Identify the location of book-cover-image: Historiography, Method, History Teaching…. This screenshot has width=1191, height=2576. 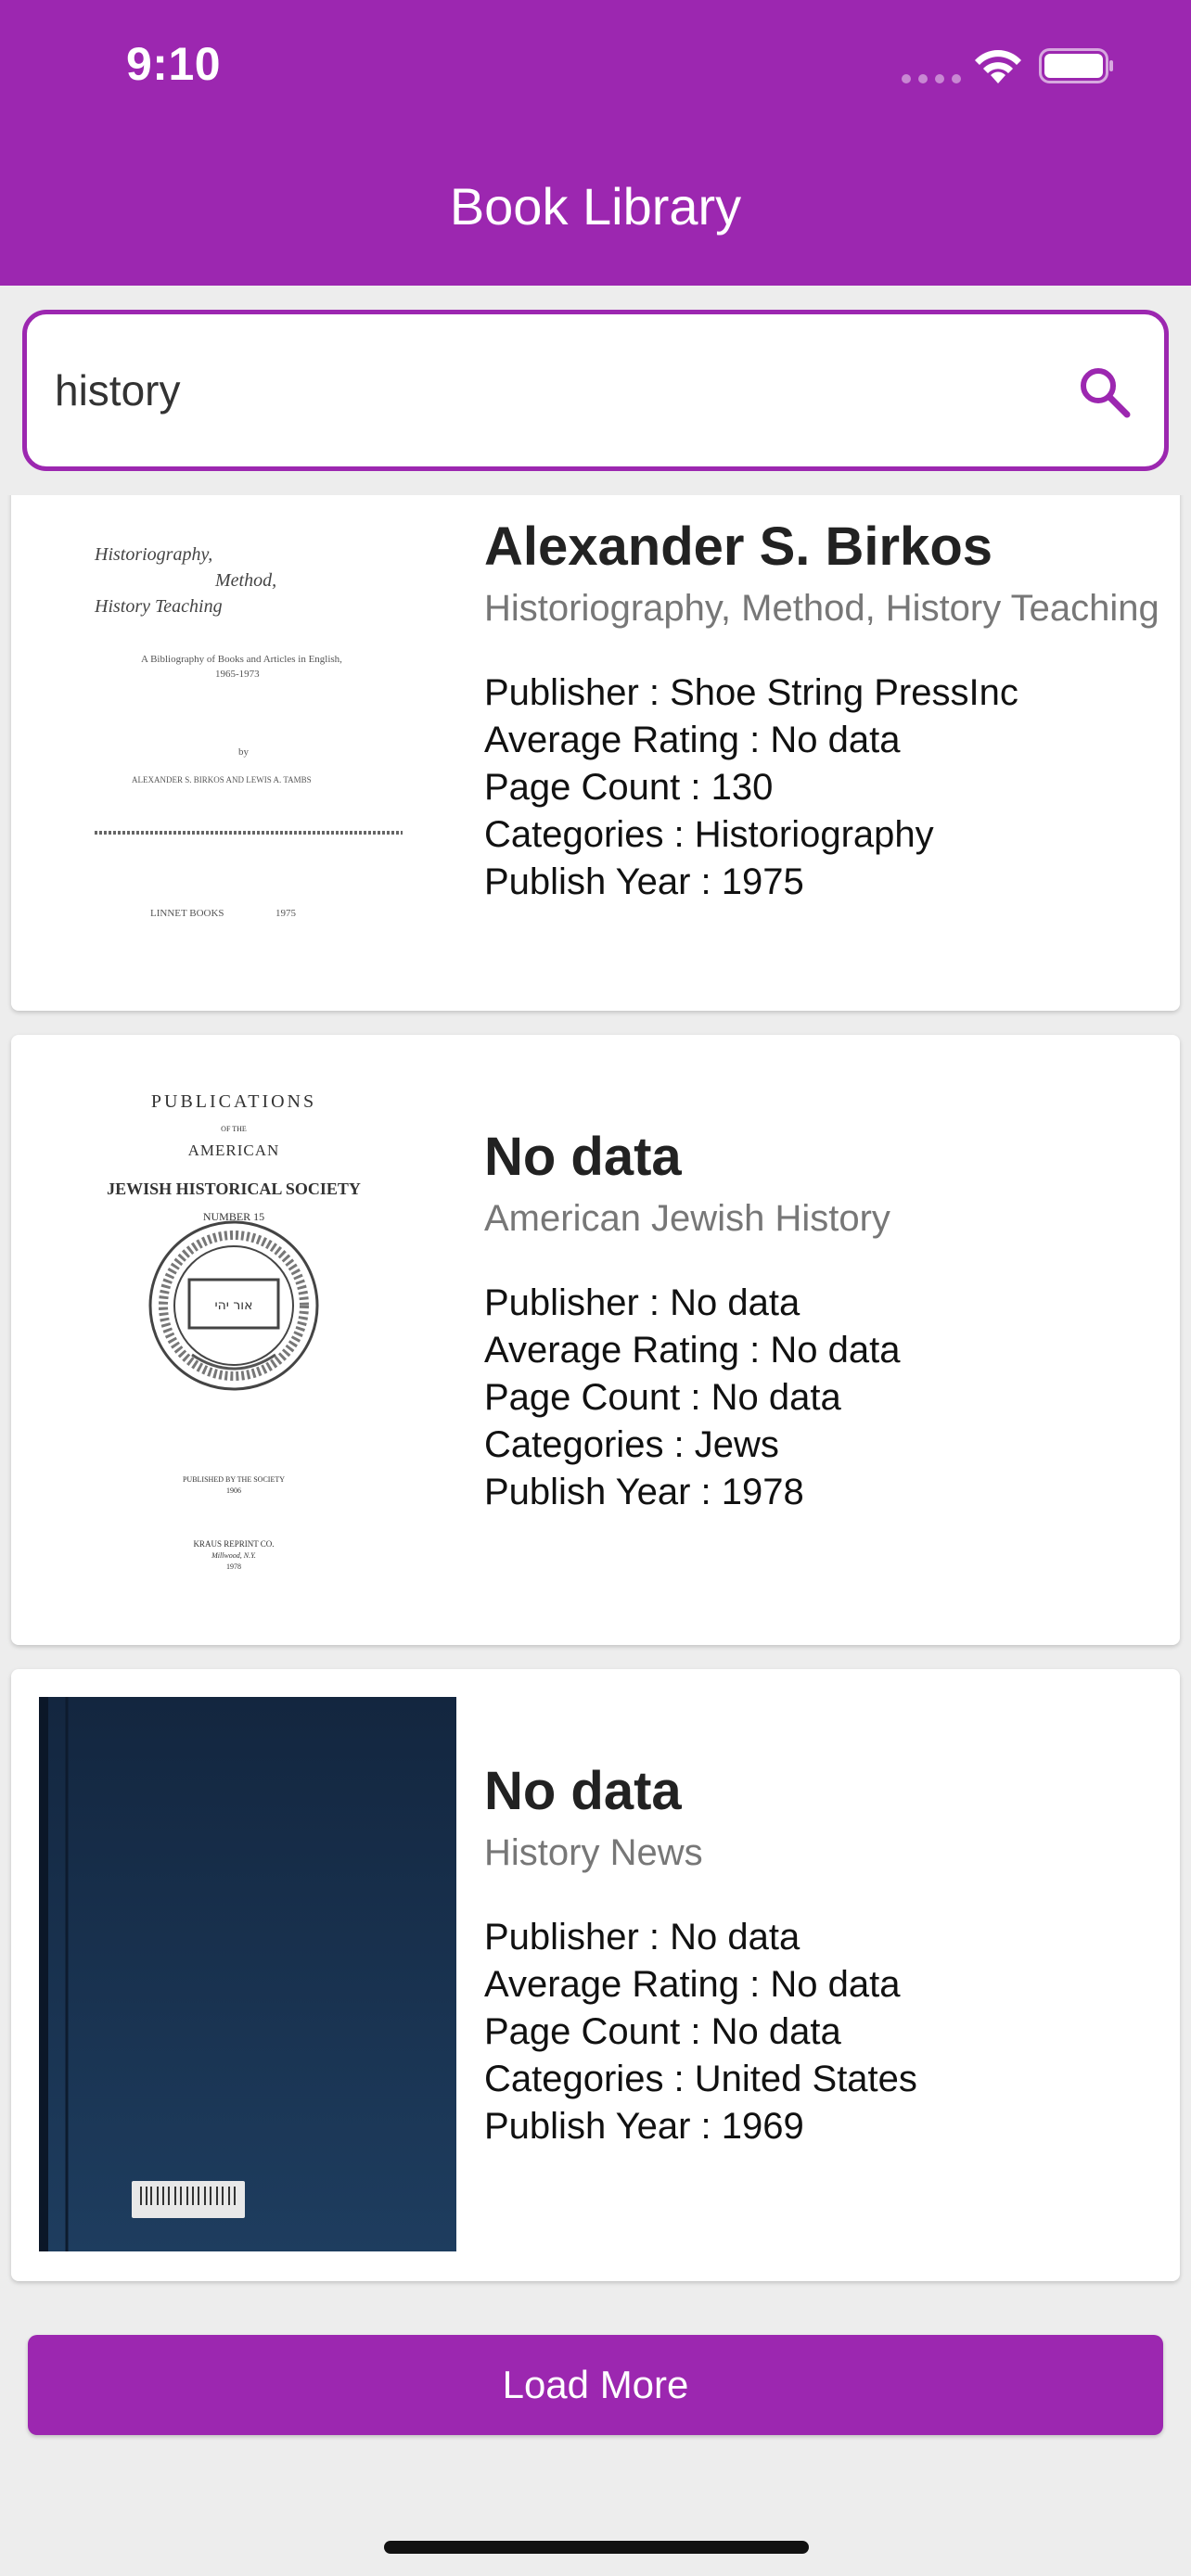
(248, 746).